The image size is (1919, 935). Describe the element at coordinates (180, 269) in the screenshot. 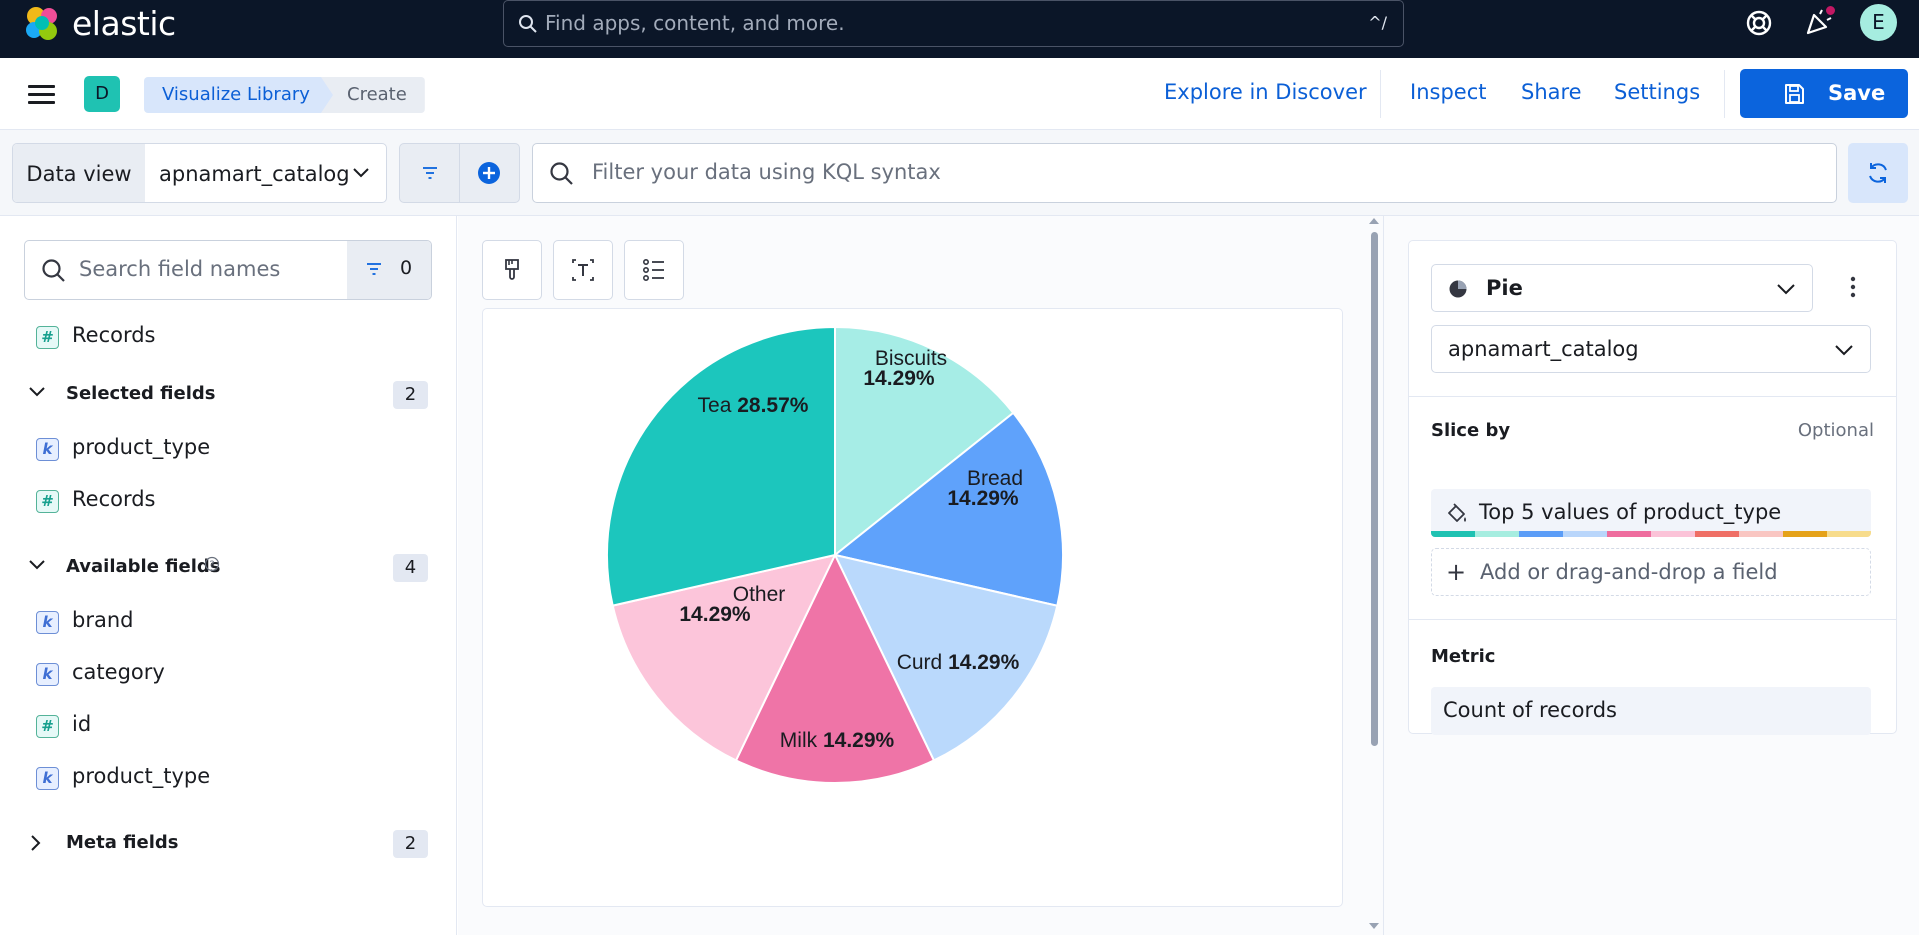

I see `field-search-placeholder: Search field names` at that location.